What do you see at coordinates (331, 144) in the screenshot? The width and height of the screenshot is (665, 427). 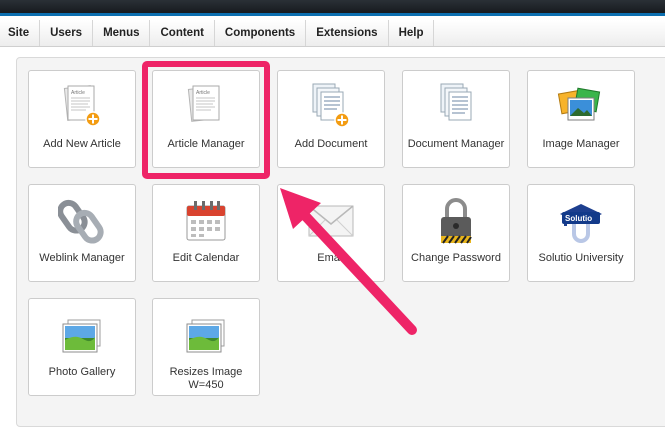 I see `tile-label: Add Document` at bounding box center [331, 144].